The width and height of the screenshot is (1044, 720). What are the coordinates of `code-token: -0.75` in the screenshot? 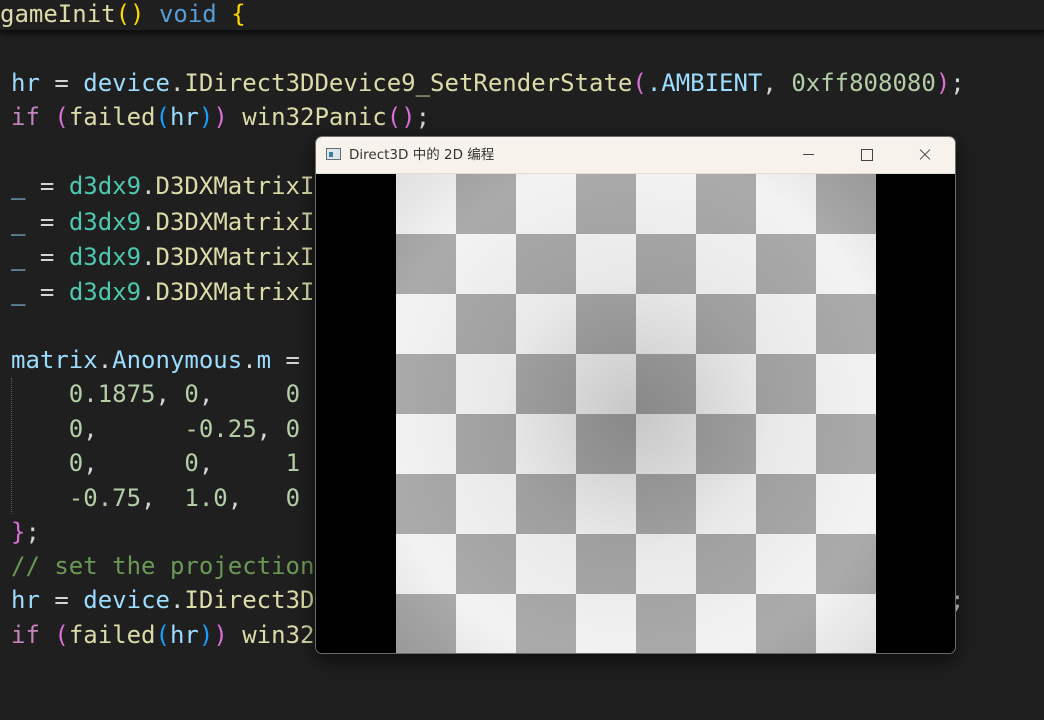 It's located at (105, 498).